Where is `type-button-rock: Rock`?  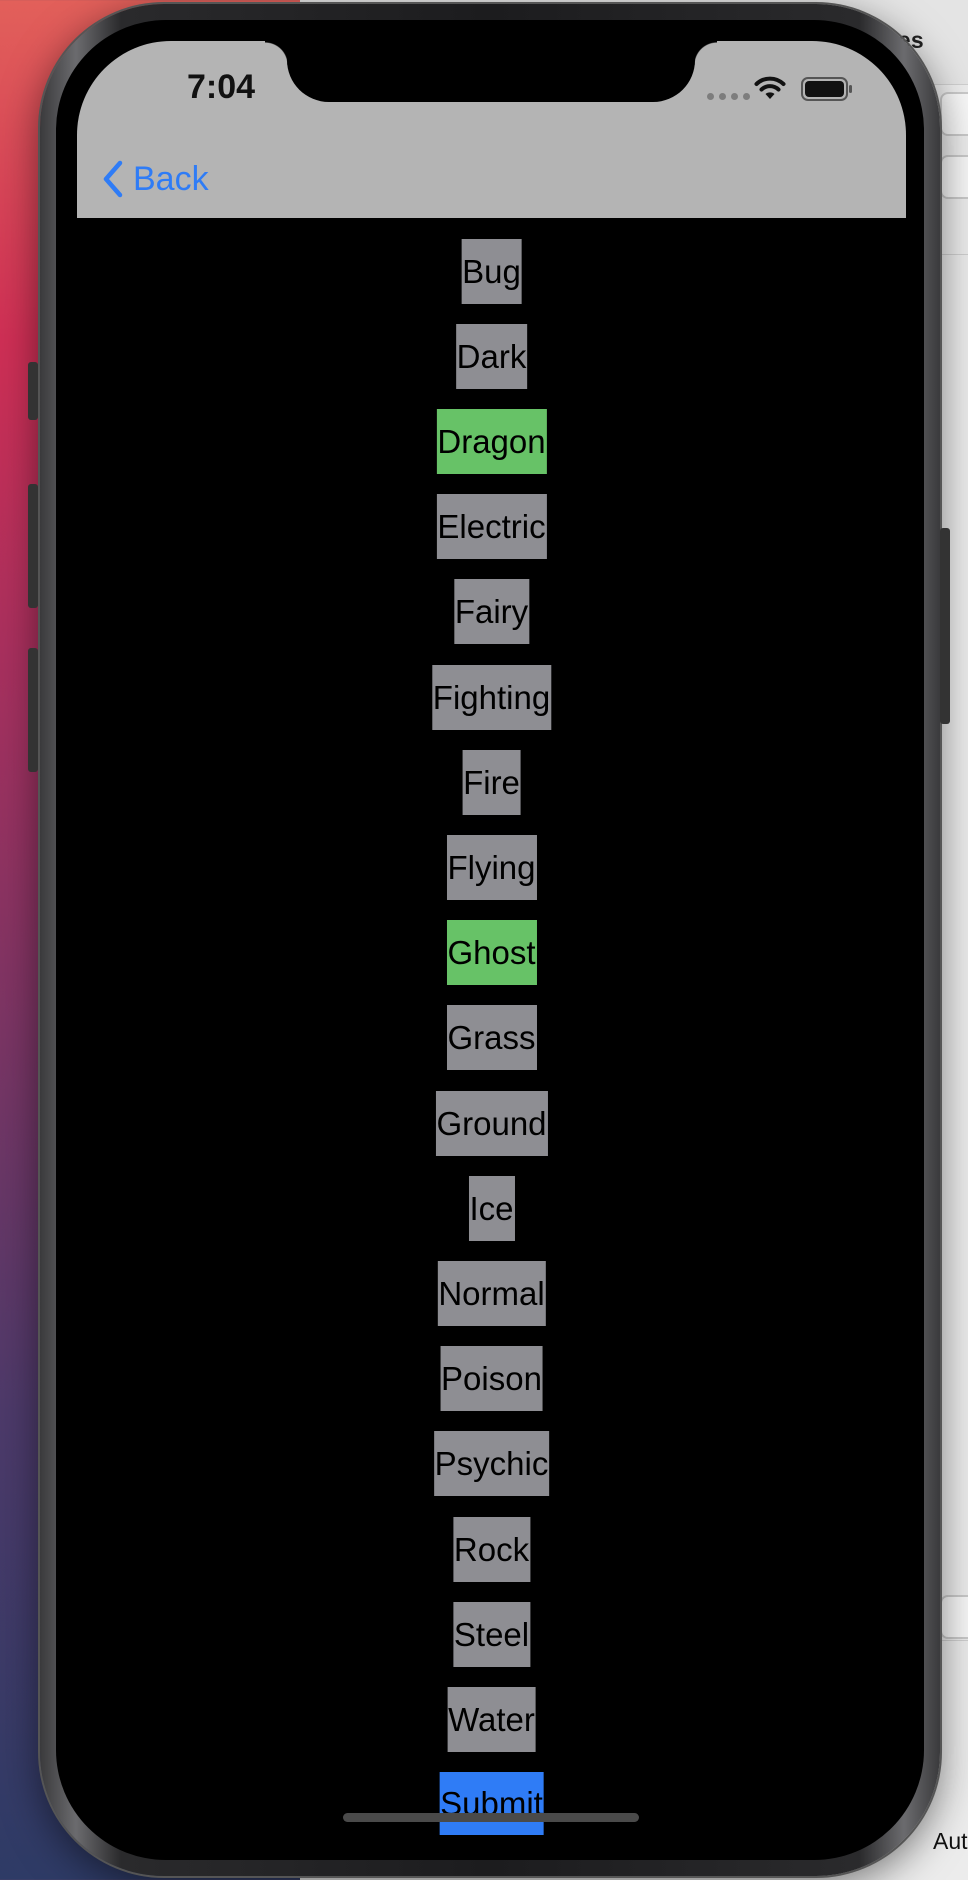 type-button-rock: Rock is located at coordinates (491, 1549).